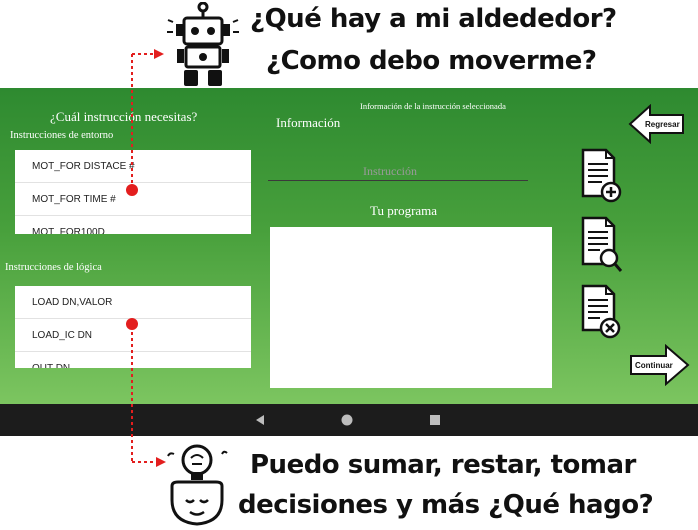 This screenshot has width=698, height=530. Describe the element at coordinates (435, 420) in the screenshot. I see `recents-nav-icon` at that location.